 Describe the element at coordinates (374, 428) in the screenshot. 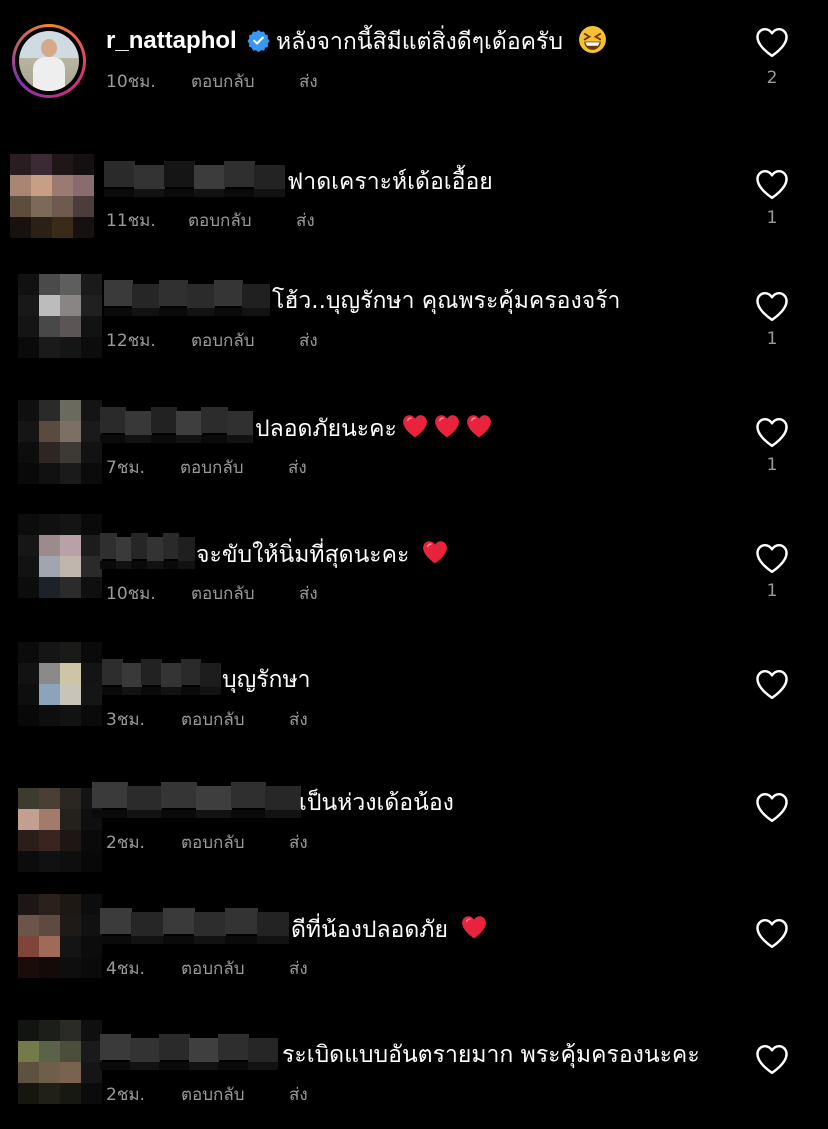

I see `comment-text: ปลอดภัยนะคะ` at that location.